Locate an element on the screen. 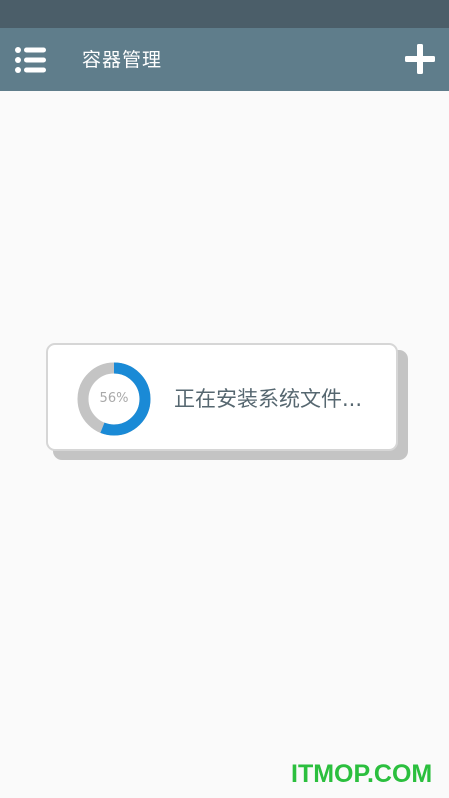 Image resolution: width=449 pixels, height=798 pixels. app-bar: 容器管理 is located at coordinates (224, 59).